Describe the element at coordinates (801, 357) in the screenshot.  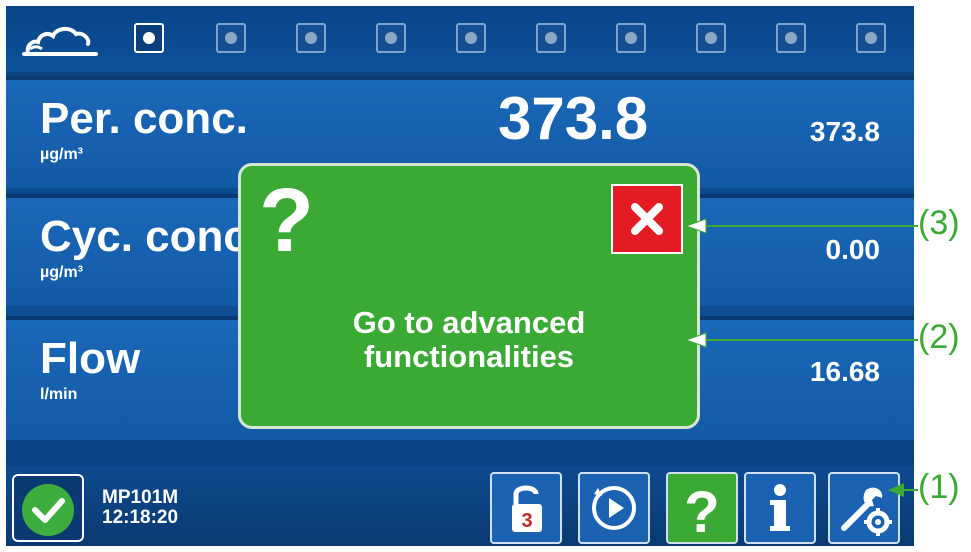
I see `callout-arrows` at that location.